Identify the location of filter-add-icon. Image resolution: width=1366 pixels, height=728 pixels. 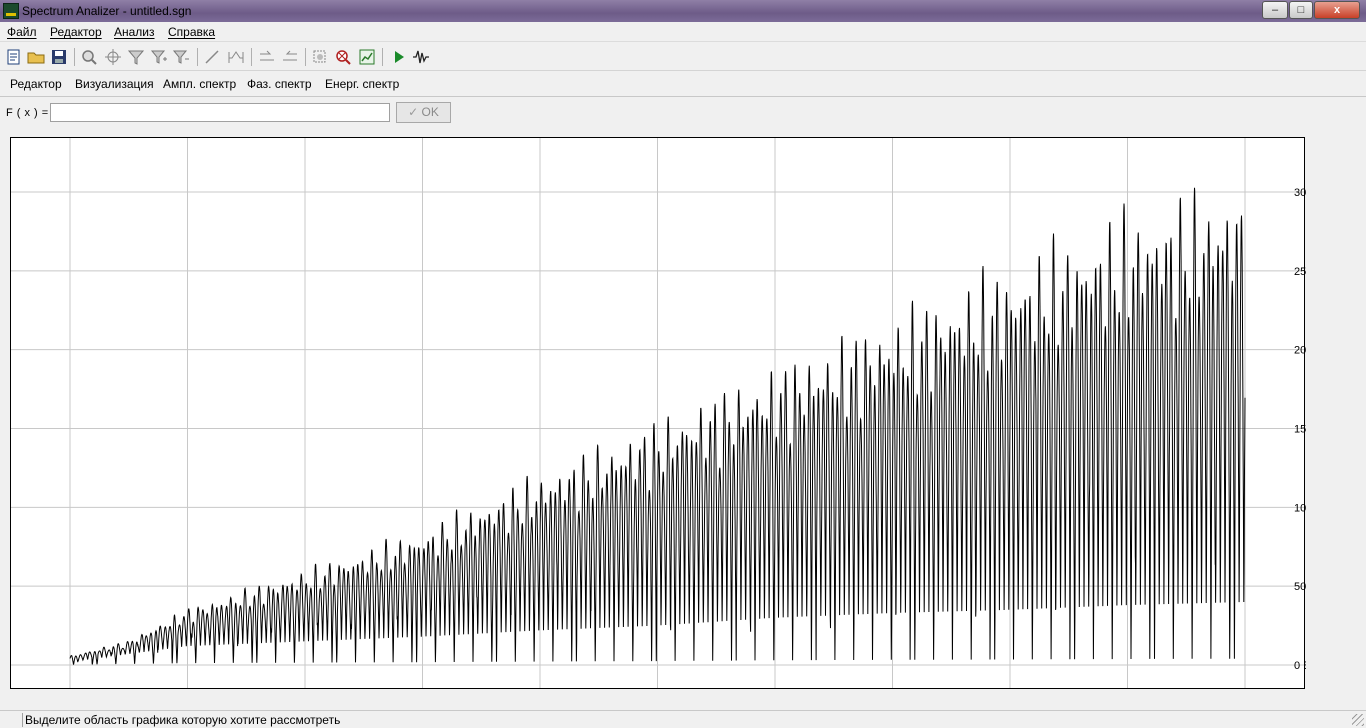
(159, 57).